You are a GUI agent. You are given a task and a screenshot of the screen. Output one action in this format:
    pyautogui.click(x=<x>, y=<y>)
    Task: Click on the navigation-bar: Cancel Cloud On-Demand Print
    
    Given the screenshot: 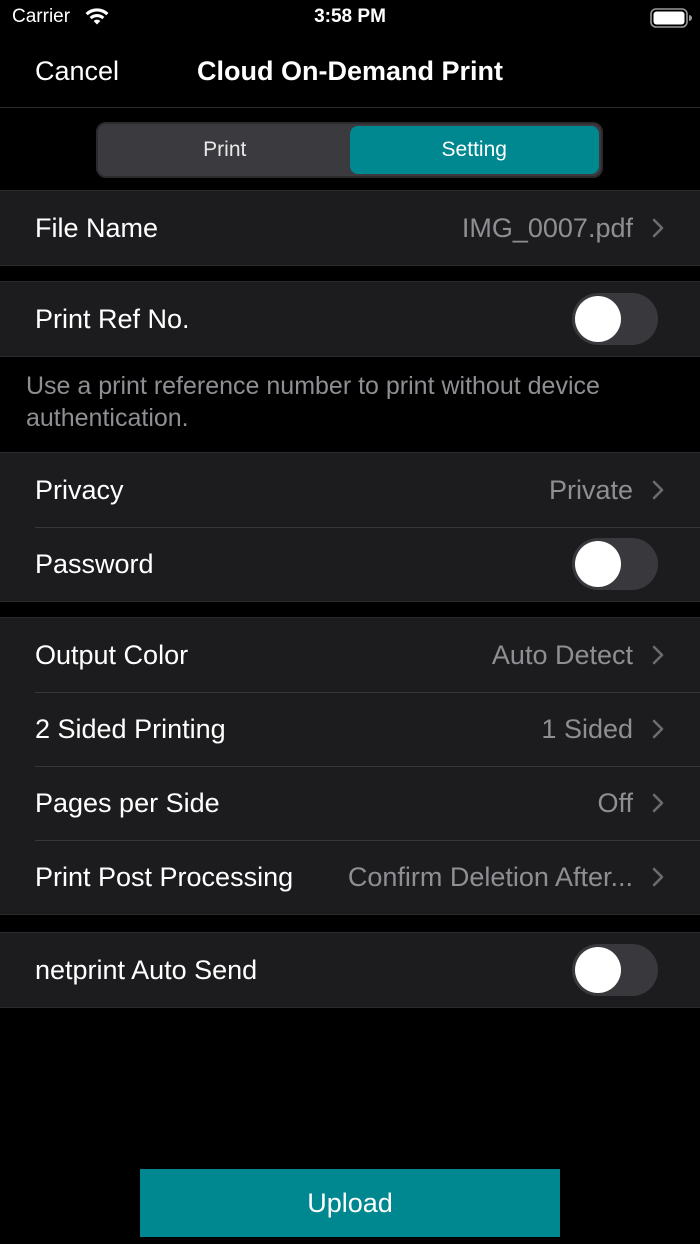 What is the action you would take?
    pyautogui.click(x=350, y=72)
    